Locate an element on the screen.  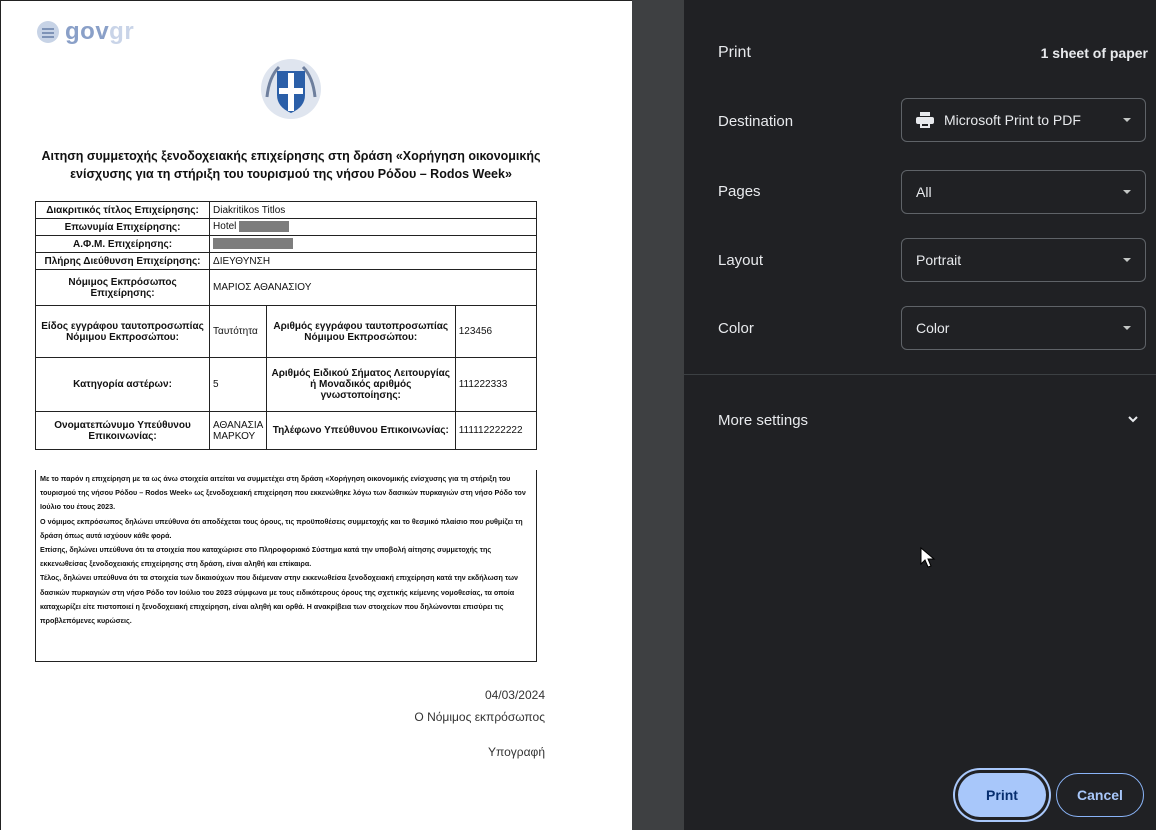
row-value is located at coordinates (373, 244).